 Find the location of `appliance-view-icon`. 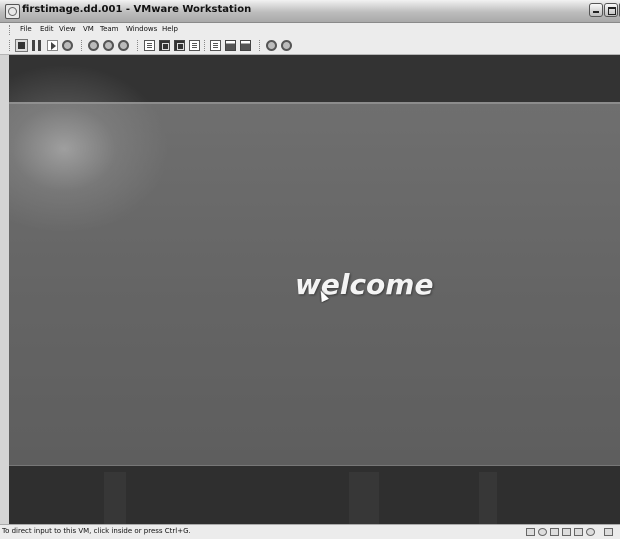

appliance-view-icon is located at coordinates (230, 45).